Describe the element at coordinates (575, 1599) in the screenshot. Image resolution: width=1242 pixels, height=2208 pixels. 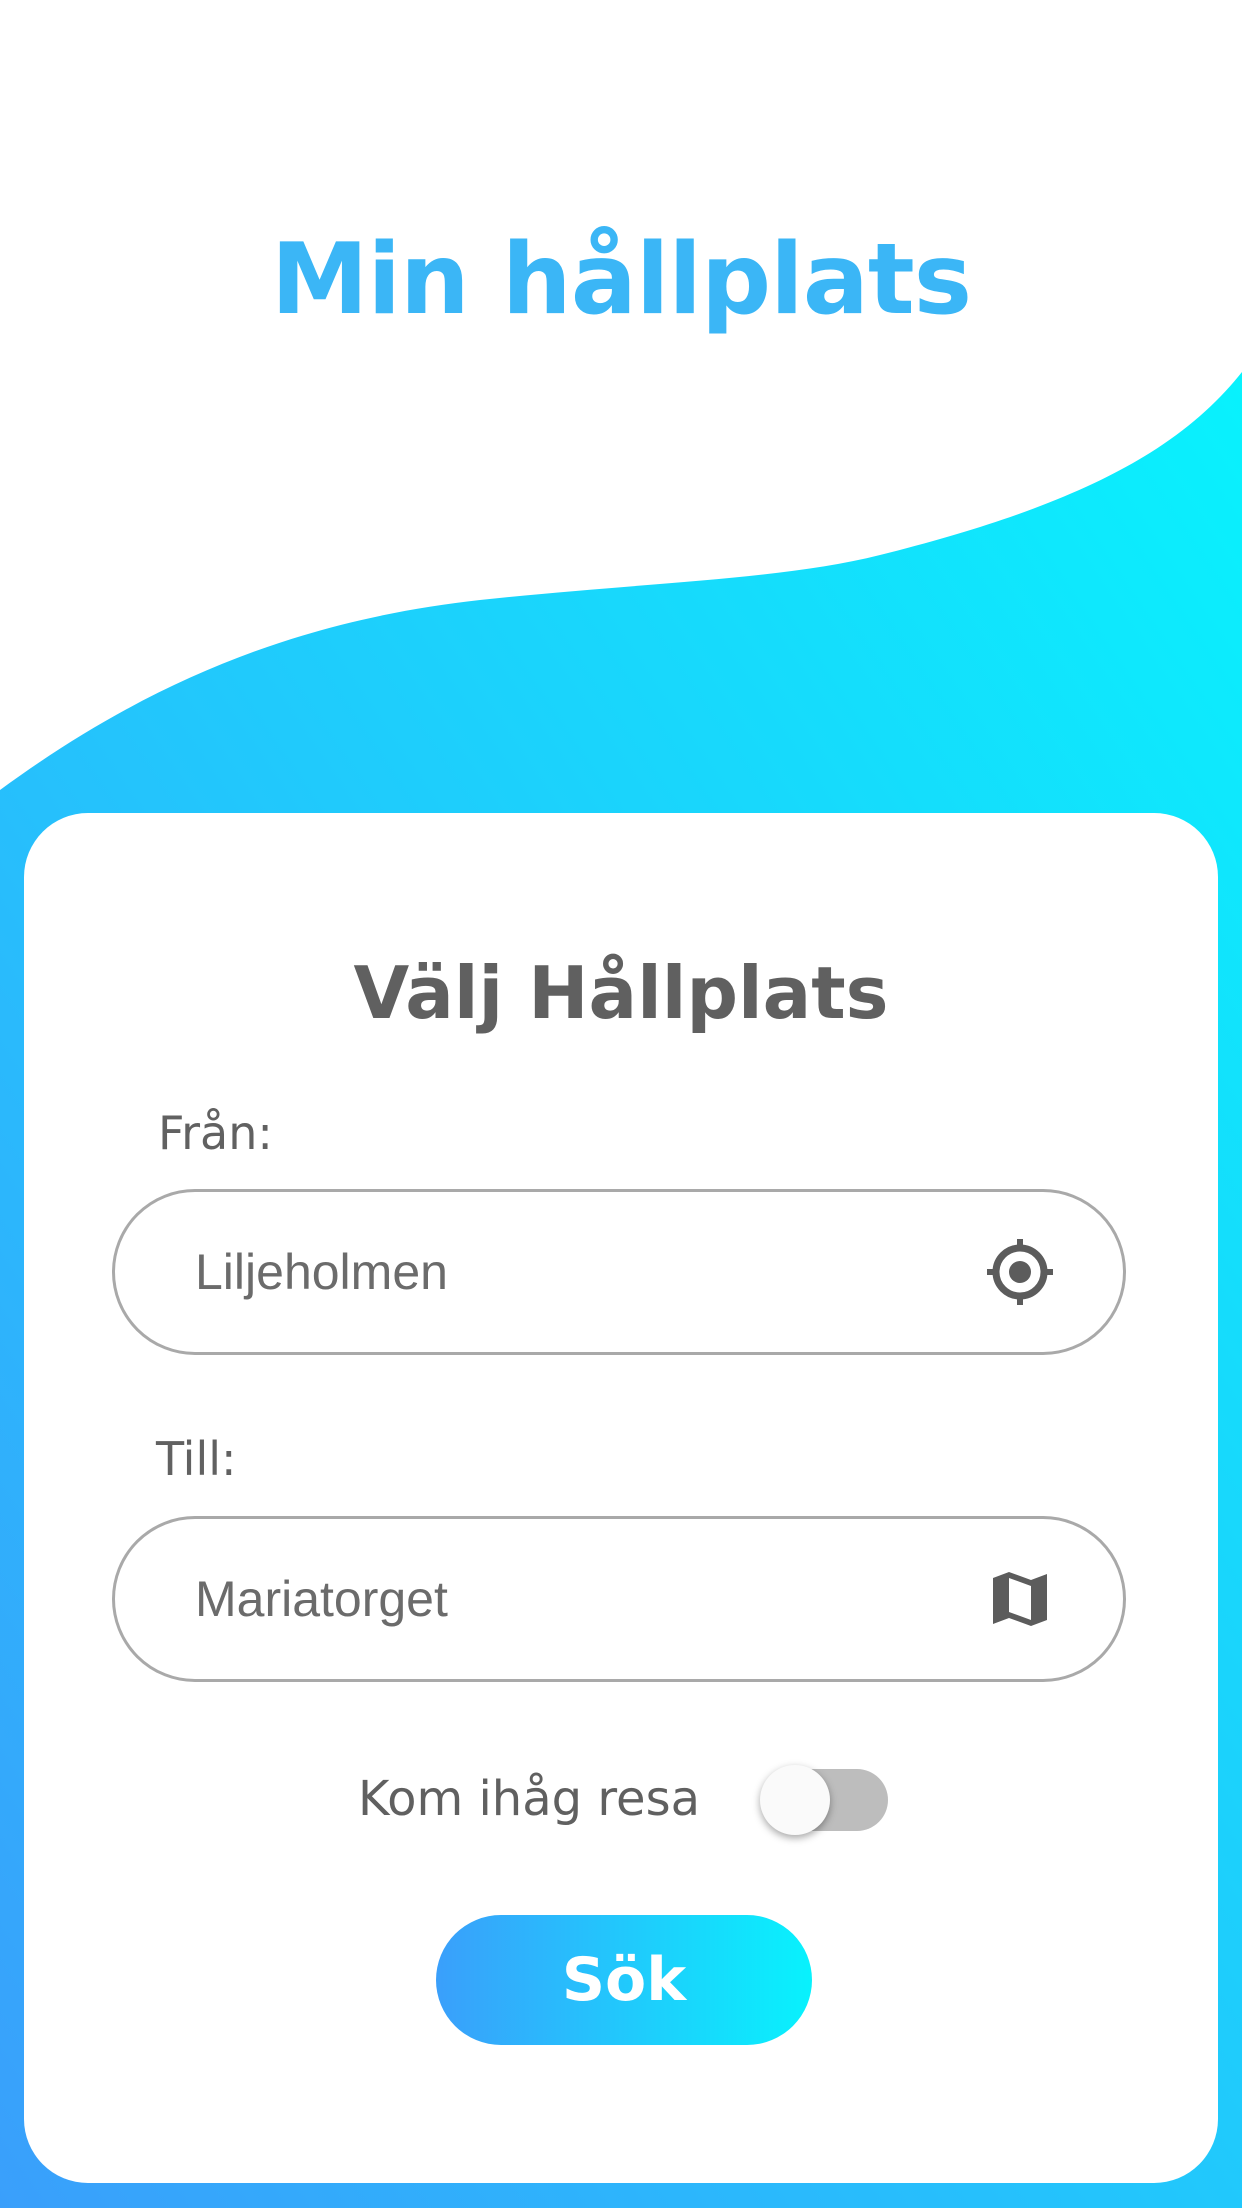
I see `to-input` at that location.